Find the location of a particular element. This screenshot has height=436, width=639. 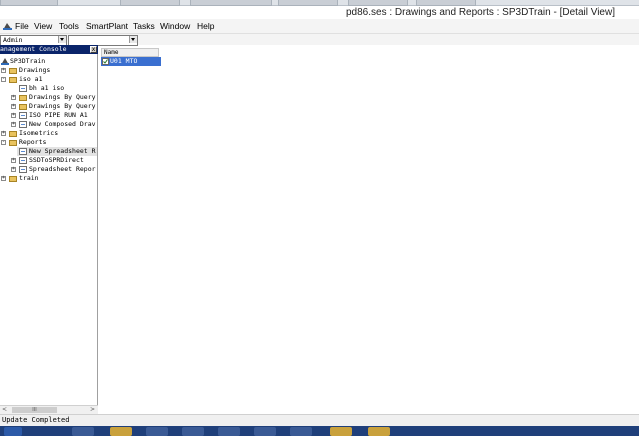

menu-help: Help is located at coordinates (205, 26).